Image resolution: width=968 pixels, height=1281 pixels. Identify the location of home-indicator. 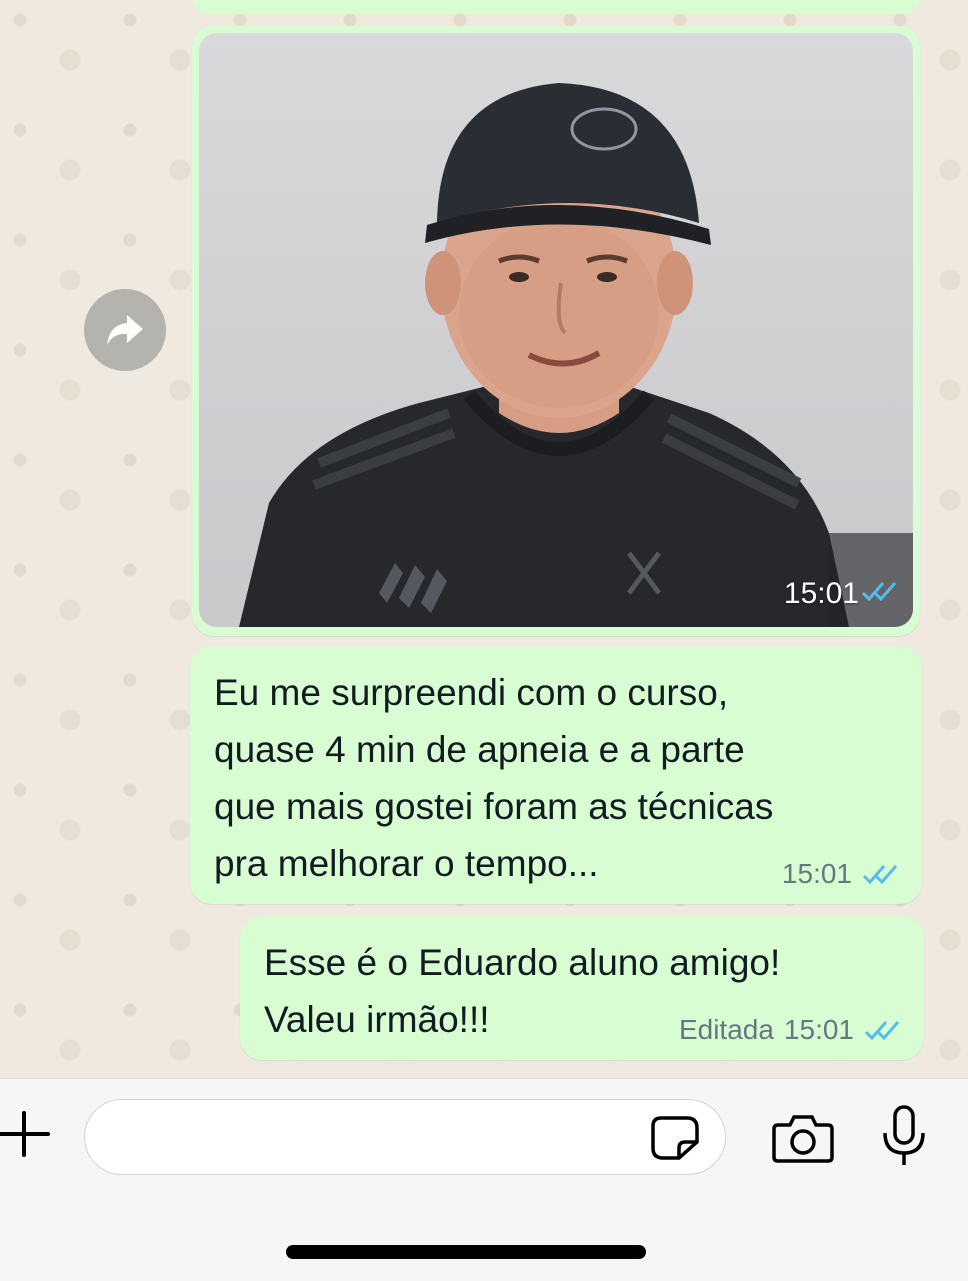
(466, 1252).